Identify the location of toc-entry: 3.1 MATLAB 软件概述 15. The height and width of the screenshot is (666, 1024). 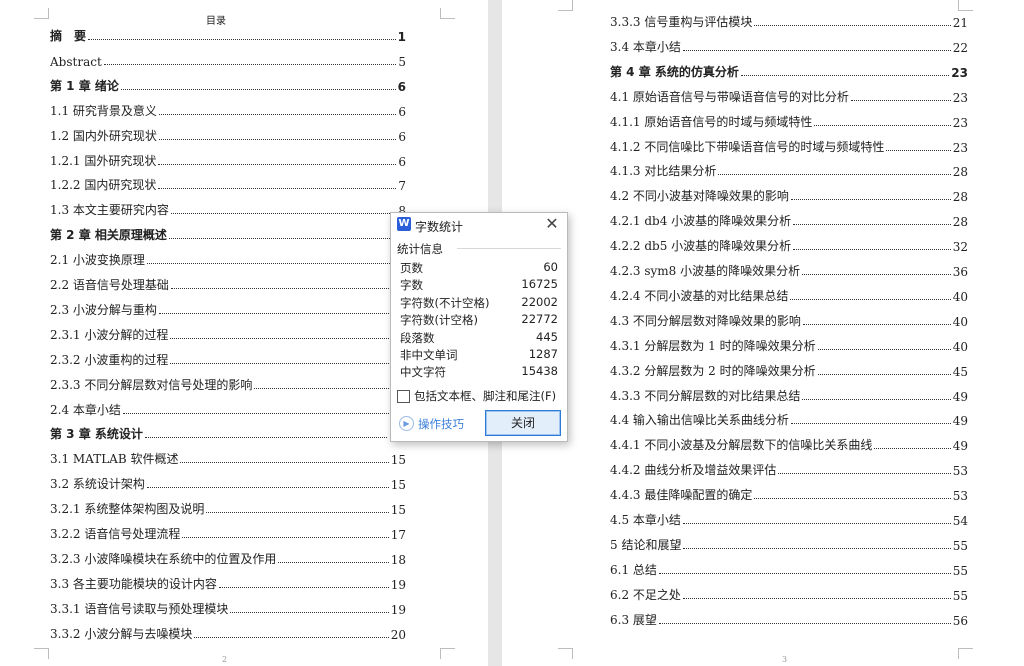
(228, 457).